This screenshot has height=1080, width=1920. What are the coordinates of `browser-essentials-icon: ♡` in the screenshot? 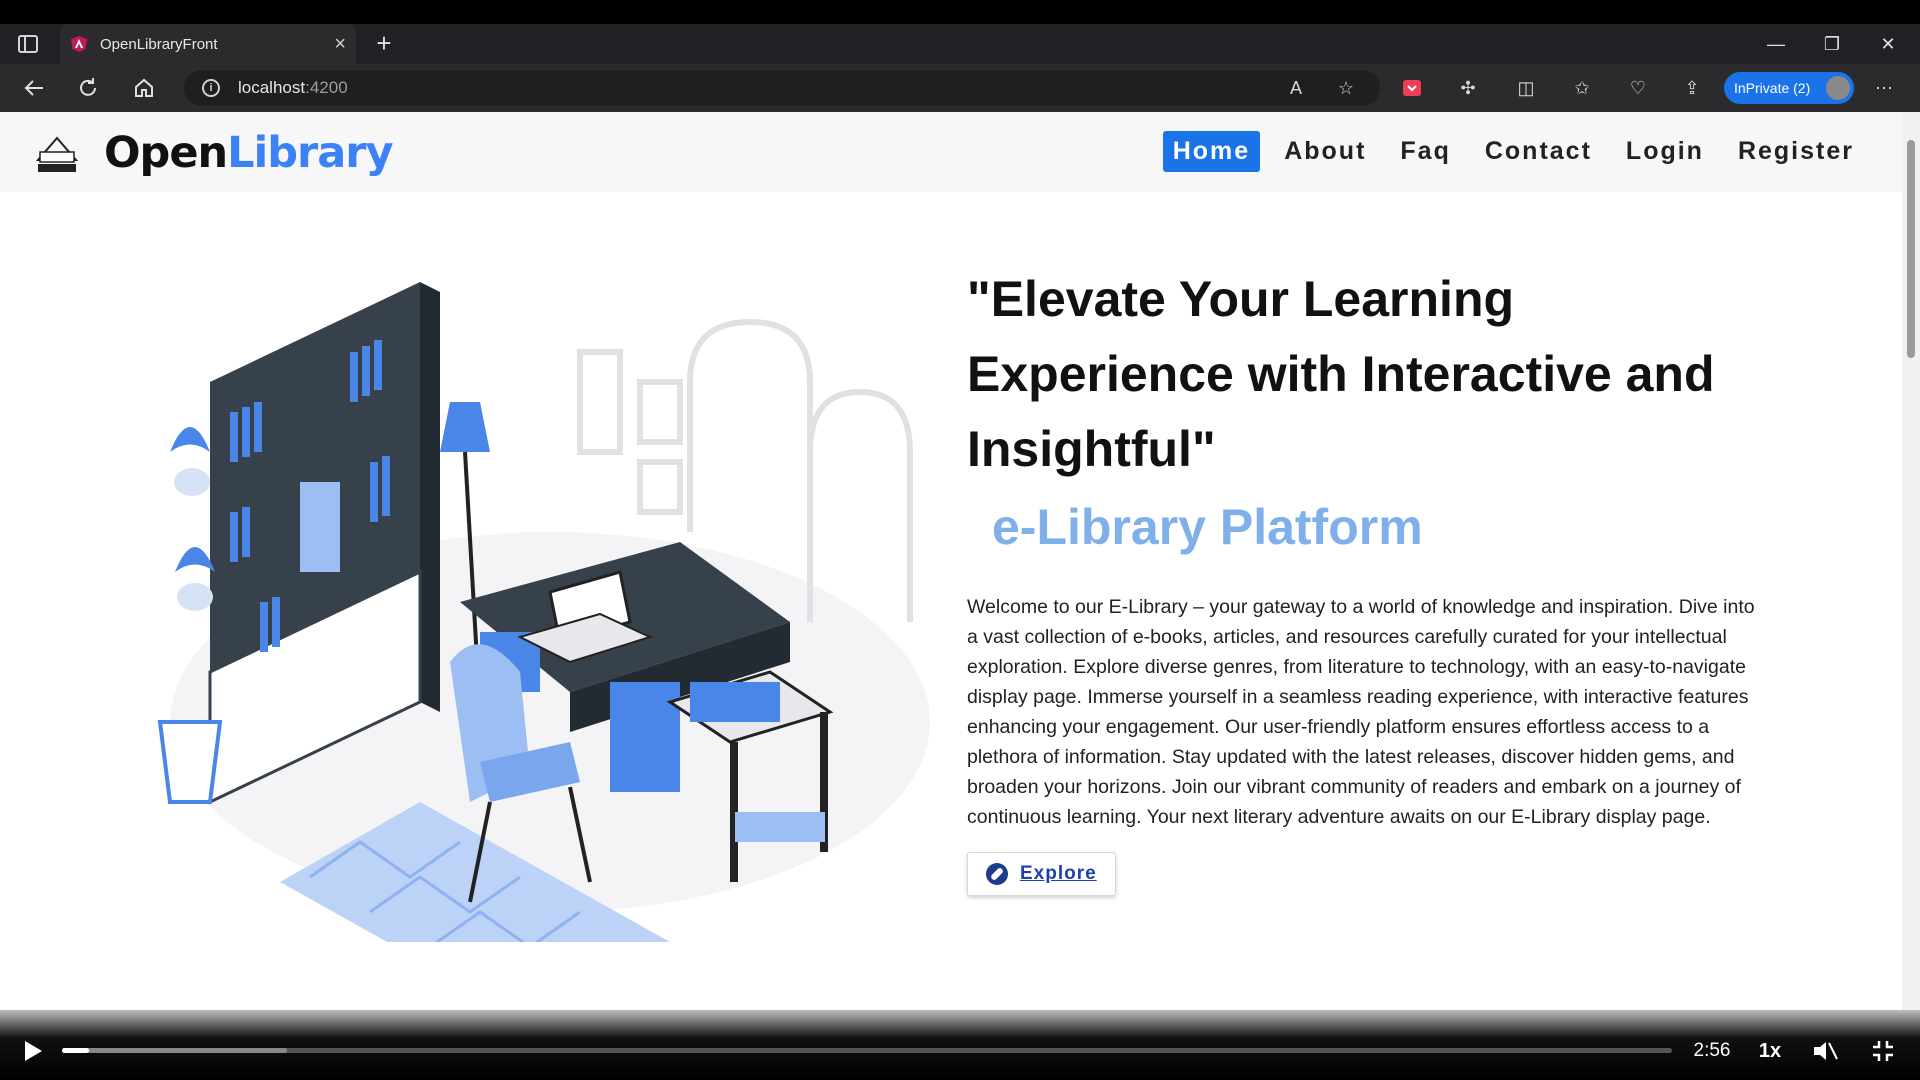 It's located at (1638, 88).